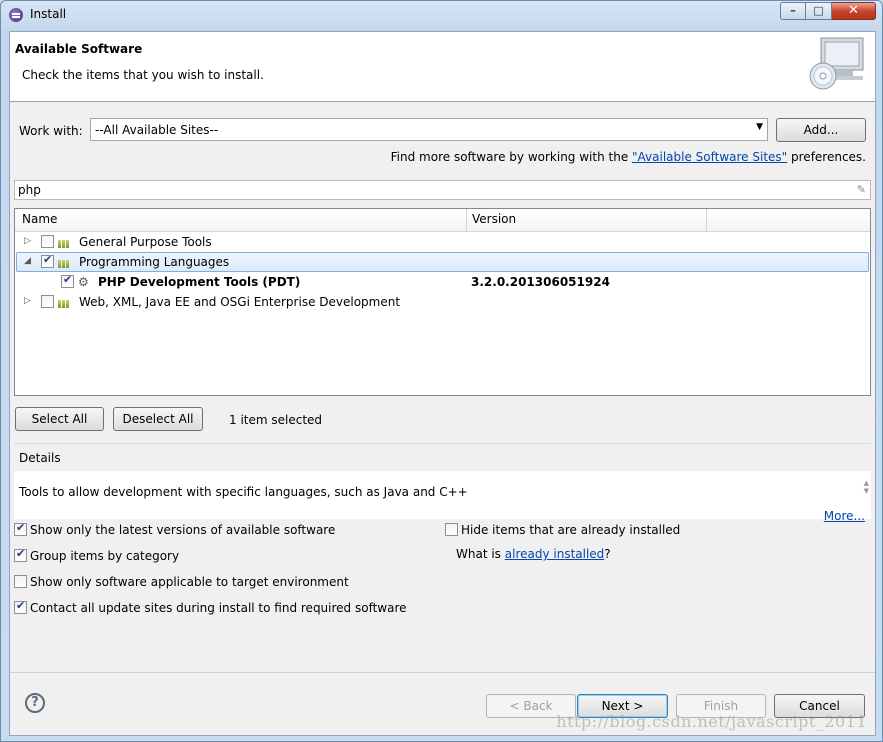 The width and height of the screenshot is (883, 742). What do you see at coordinates (442, 190) in the screenshot?
I see `filter-input: php ✎` at bounding box center [442, 190].